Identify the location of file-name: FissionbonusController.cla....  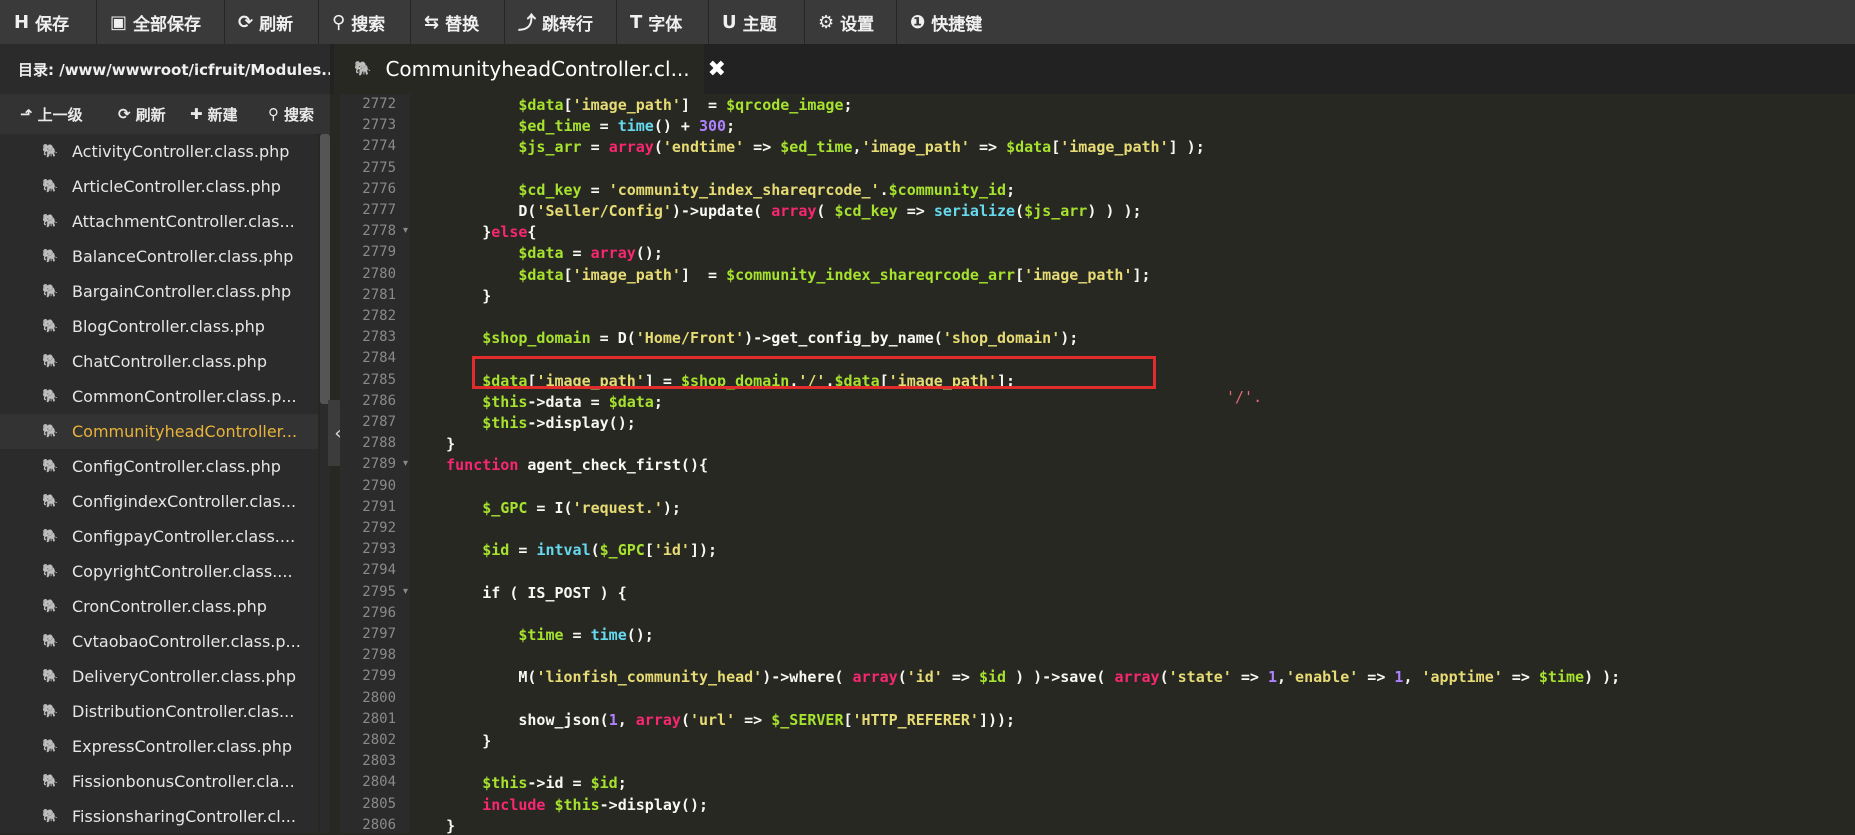
(183, 781).